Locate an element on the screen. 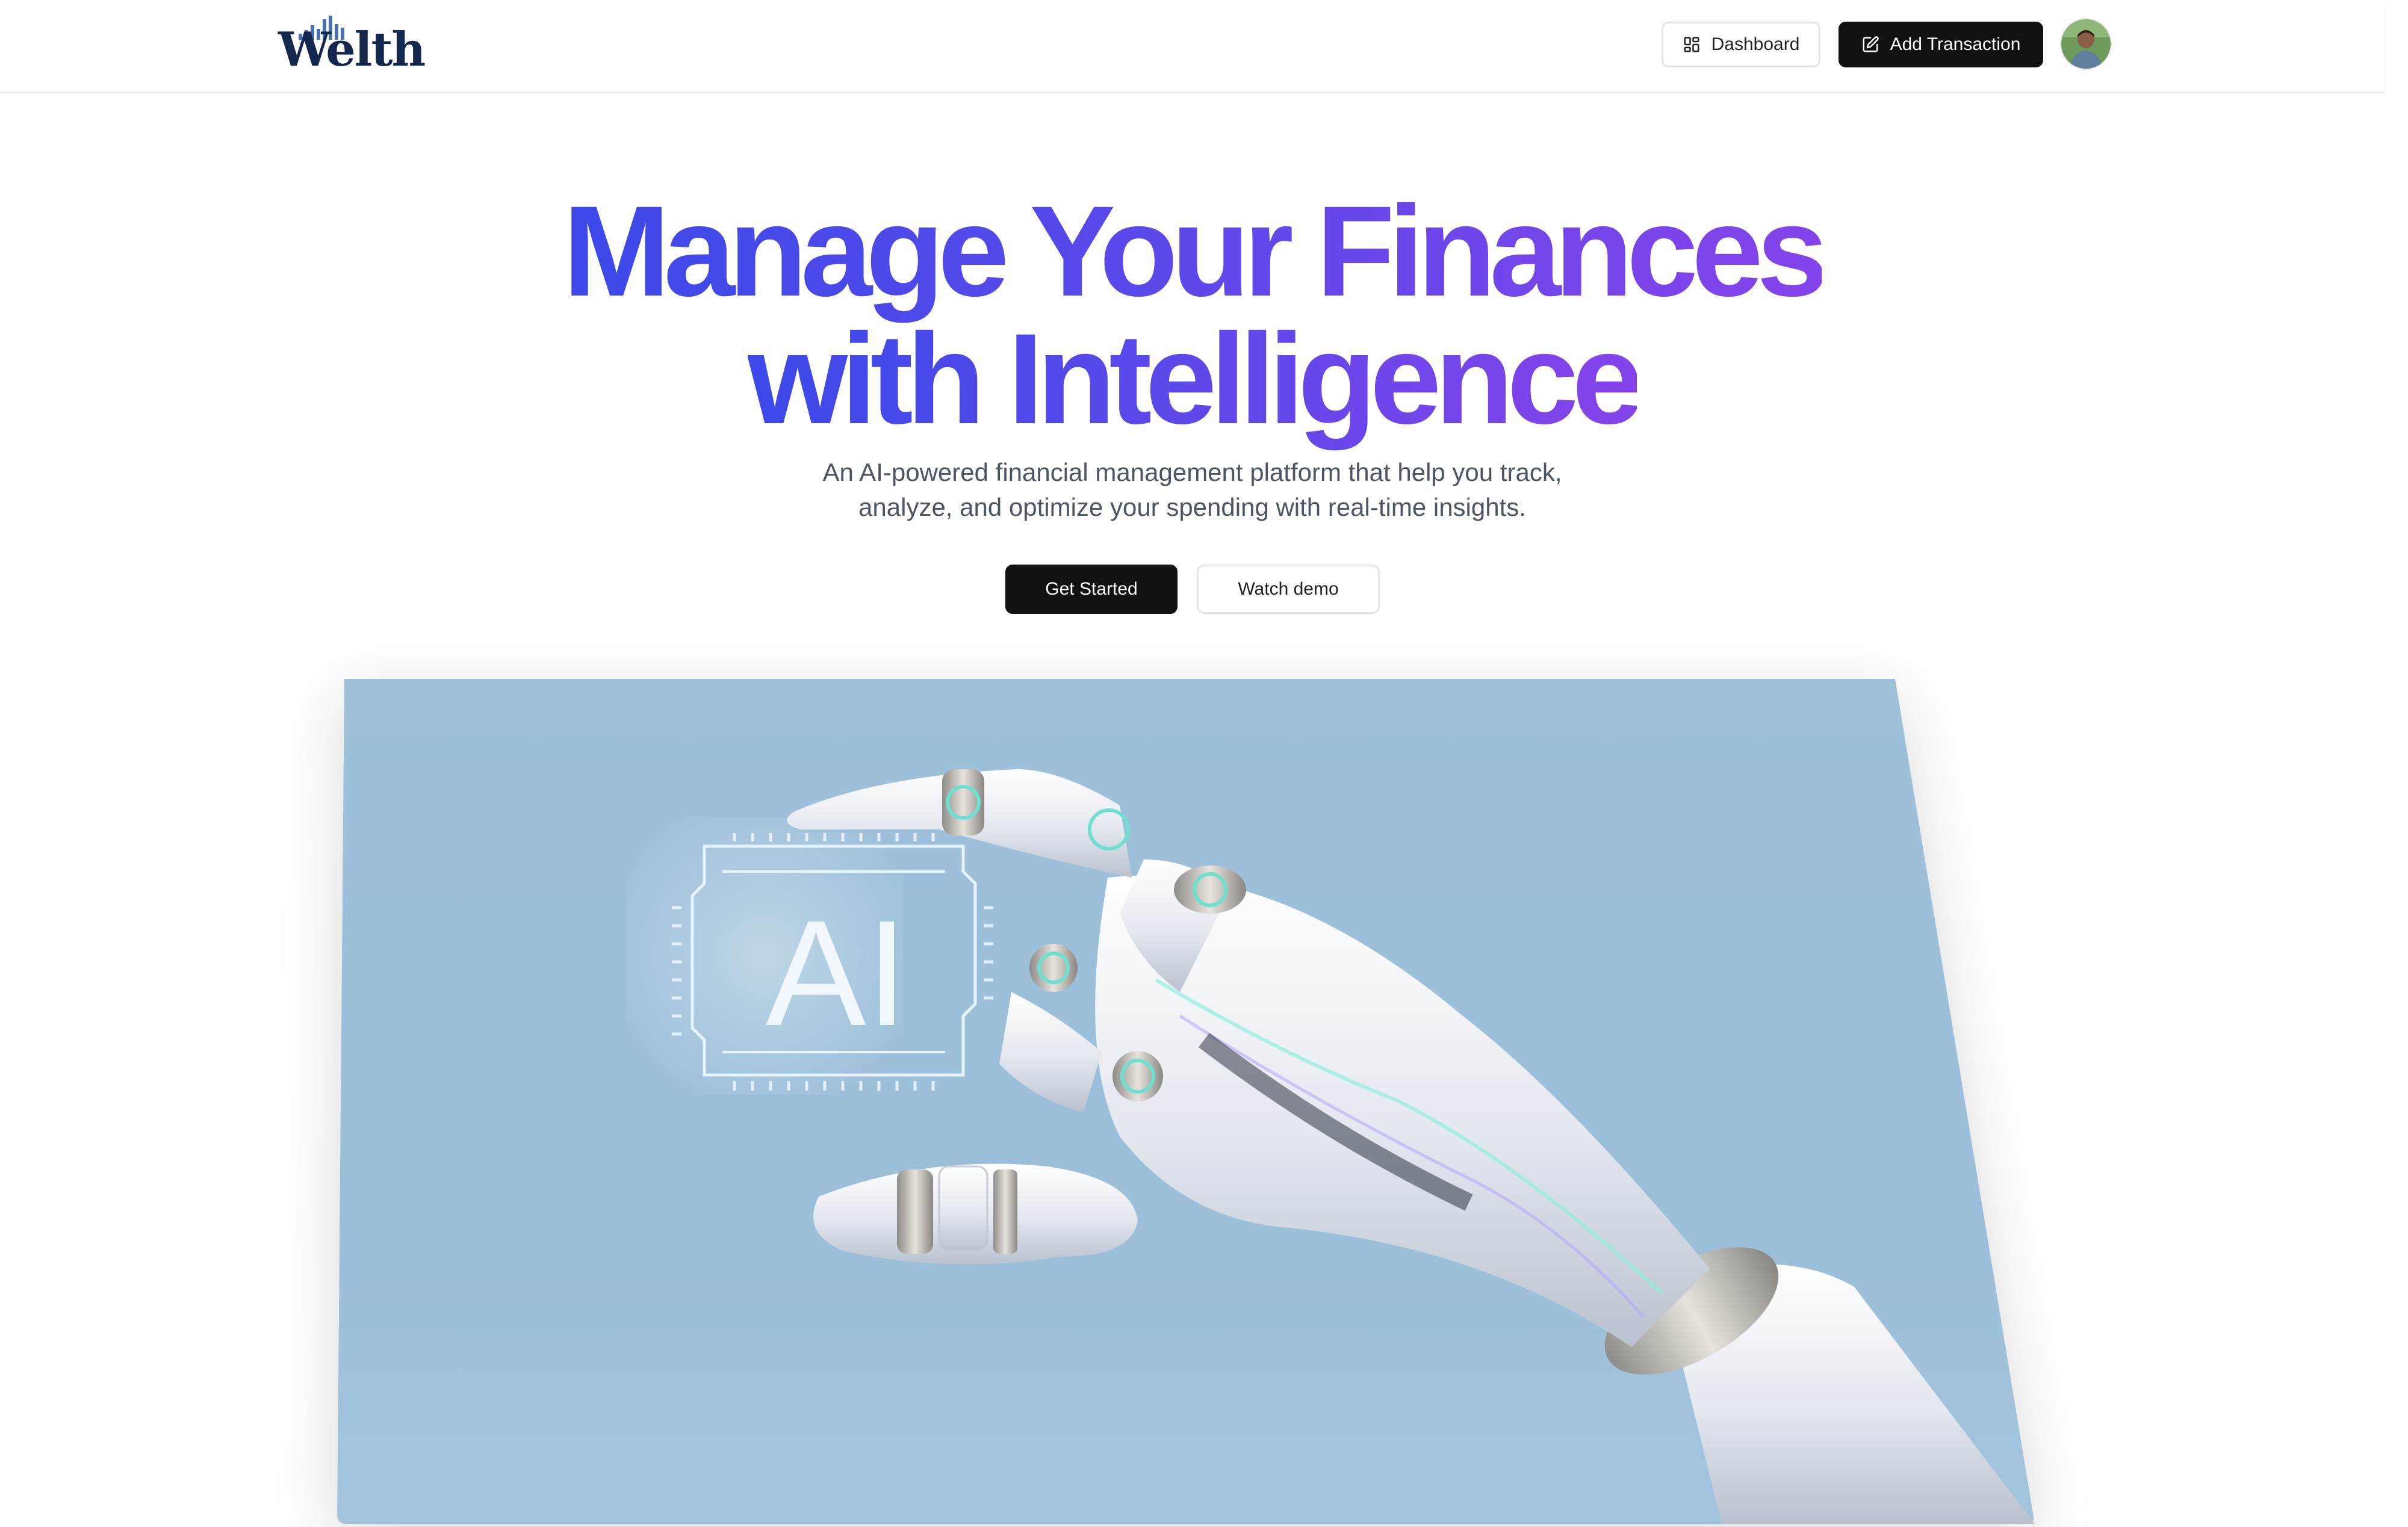 The image size is (2408, 1527). ai-chip-graphic: AI is located at coordinates (809, 955).